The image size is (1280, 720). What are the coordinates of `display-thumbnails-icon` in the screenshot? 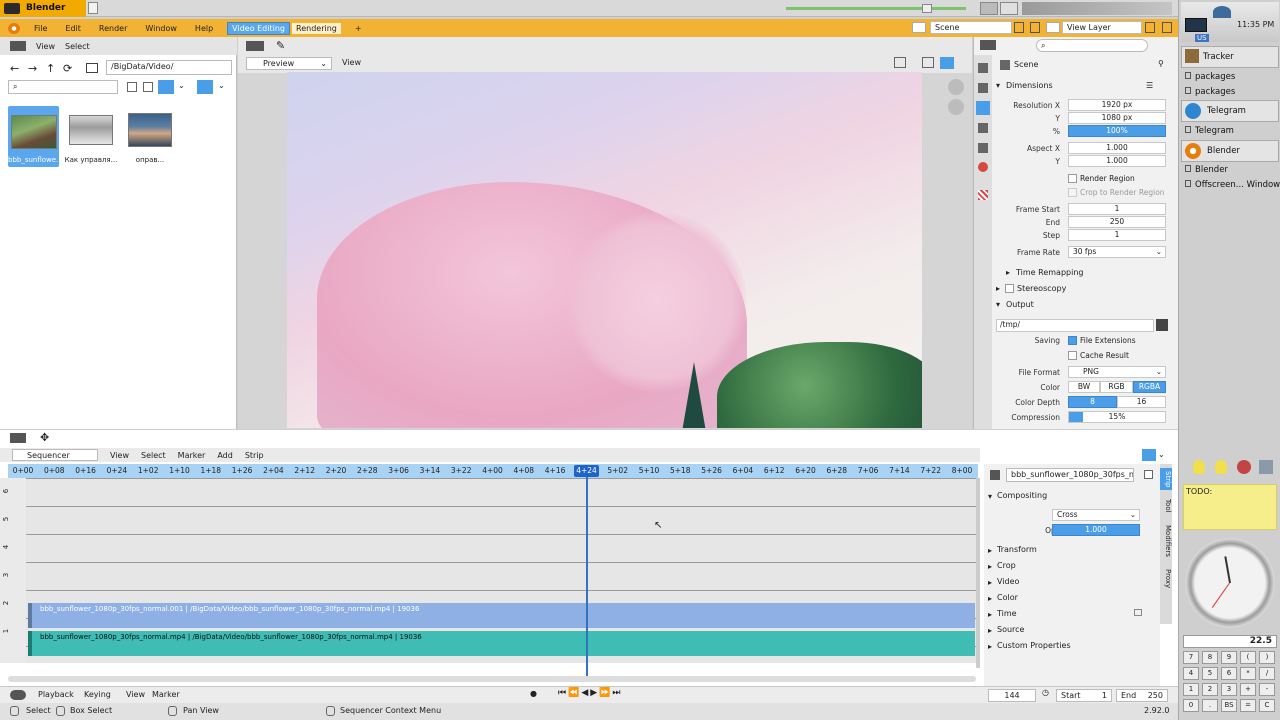 It's located at (166, 87).